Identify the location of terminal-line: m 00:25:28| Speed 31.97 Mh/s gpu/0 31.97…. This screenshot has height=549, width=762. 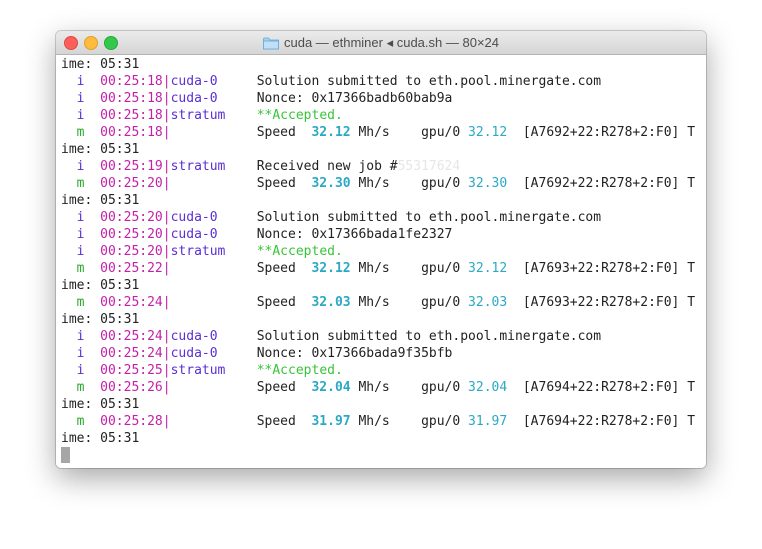
(378, 421).